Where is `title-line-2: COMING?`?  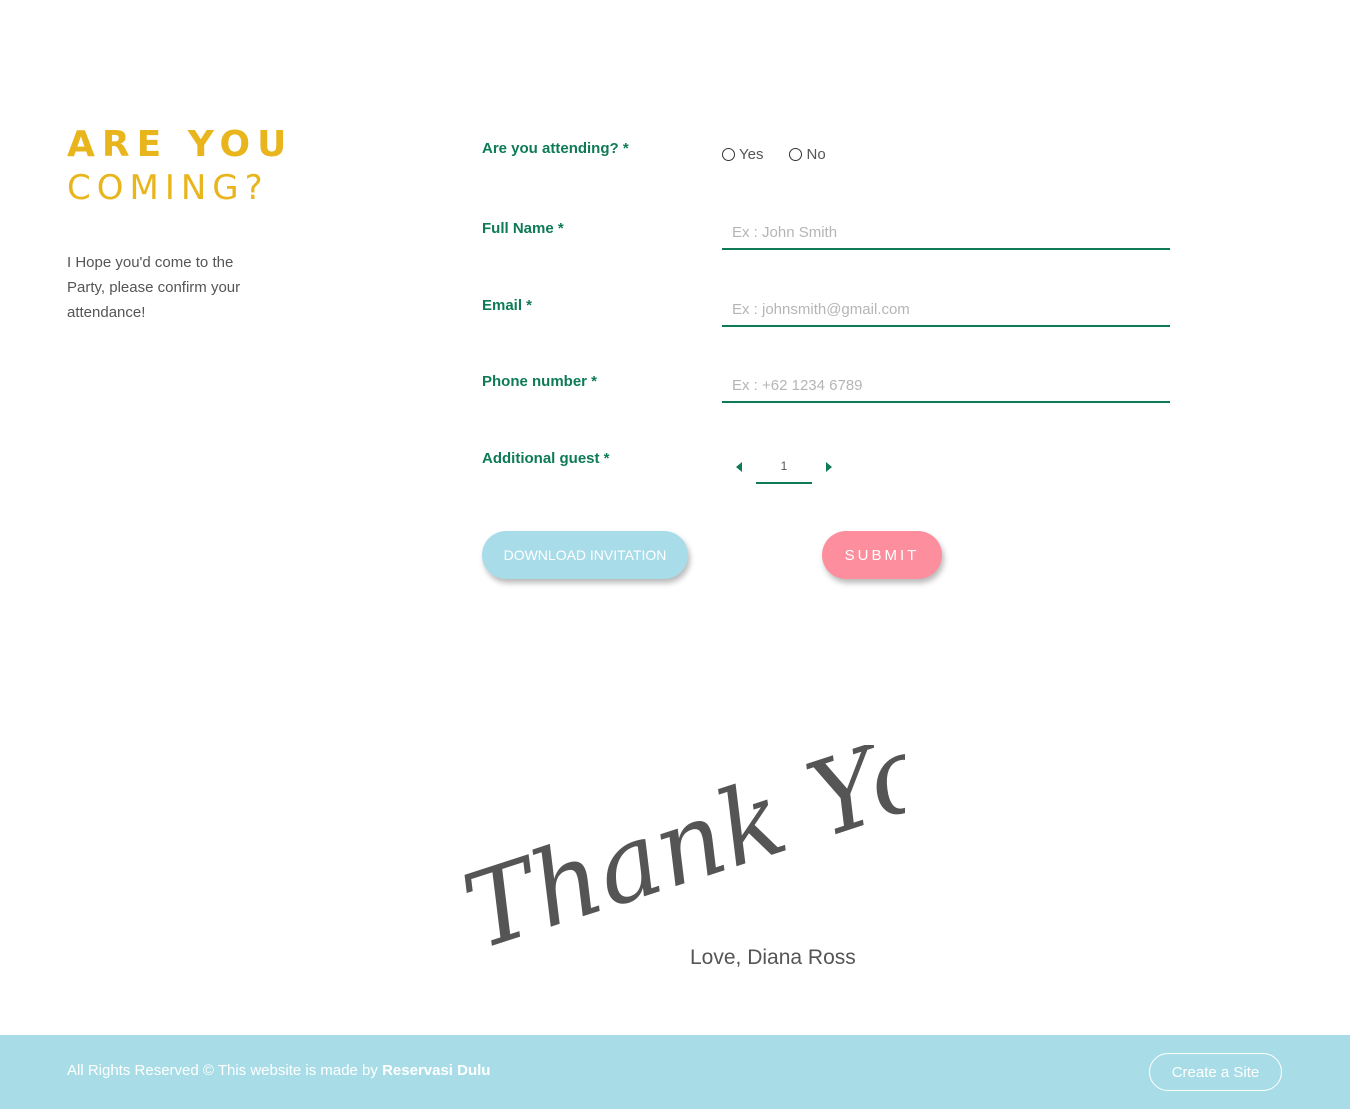
title-line-2: COMING? is located at coordinates (168, 188).